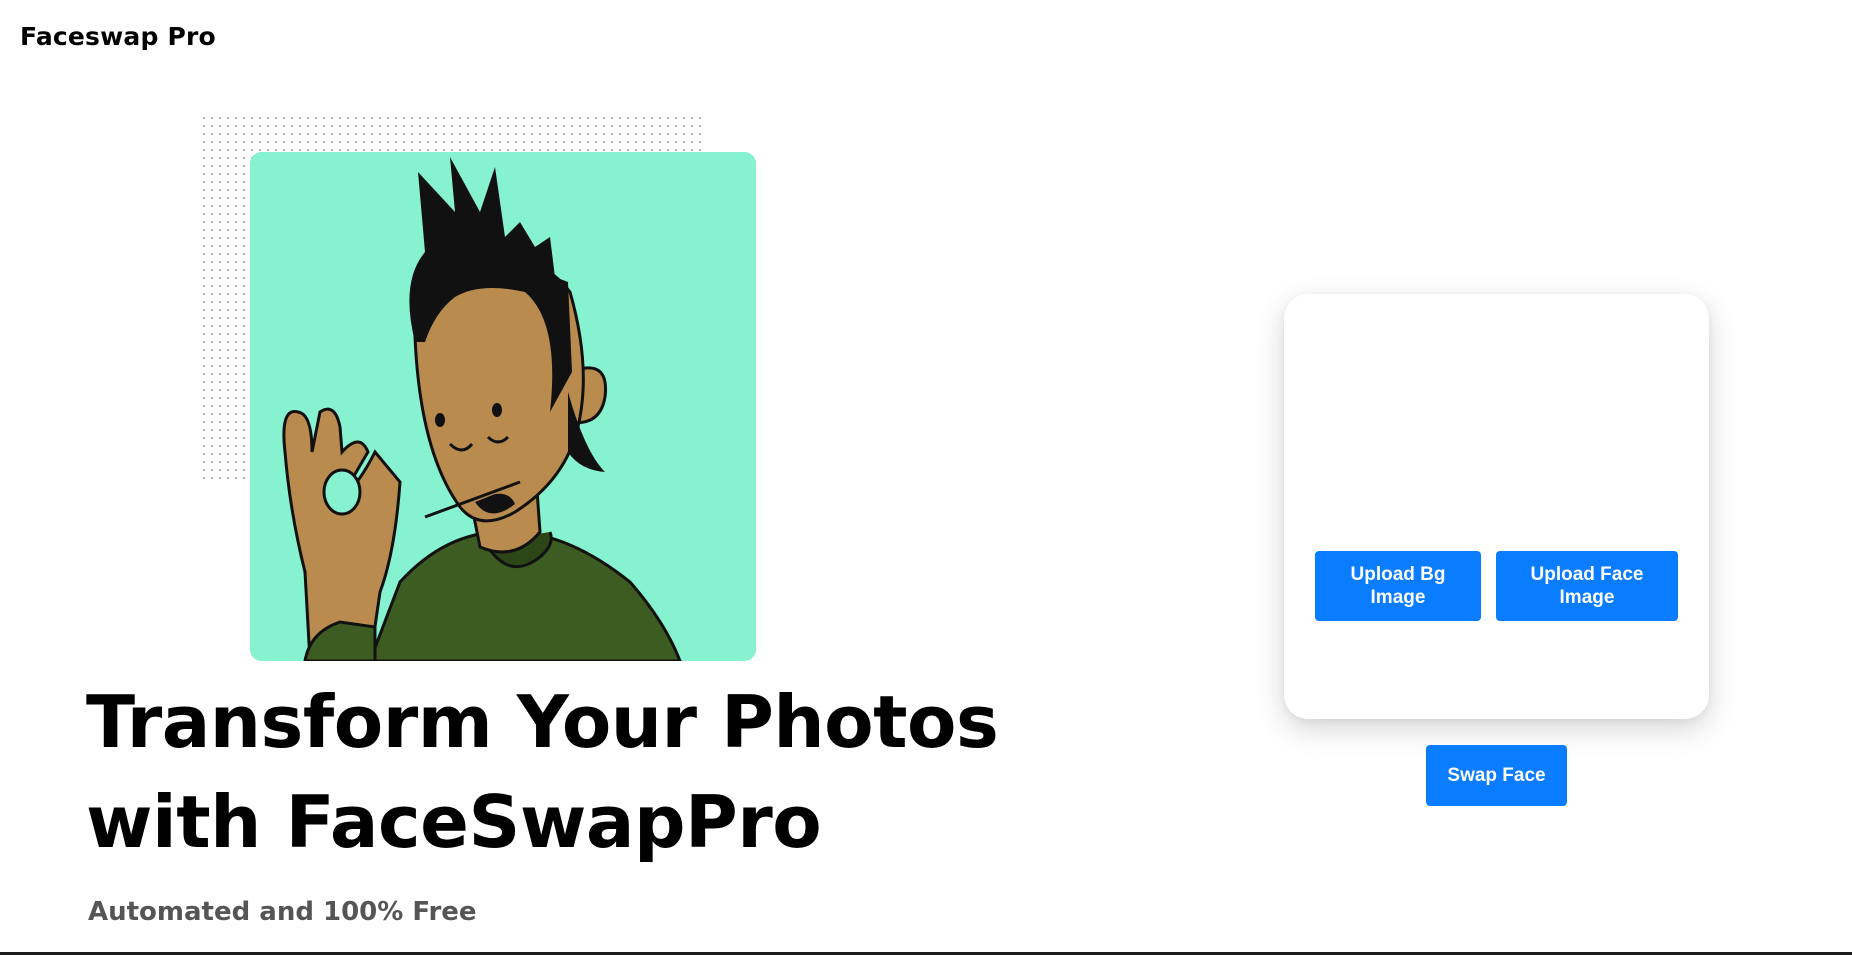 This screenshot has height=955, width=1852. What do you see at coordinates (454, 822) in the screenshot?
I see `hero-headline-line-2: with FaceSwapPro` at bounding box center [454, 822].